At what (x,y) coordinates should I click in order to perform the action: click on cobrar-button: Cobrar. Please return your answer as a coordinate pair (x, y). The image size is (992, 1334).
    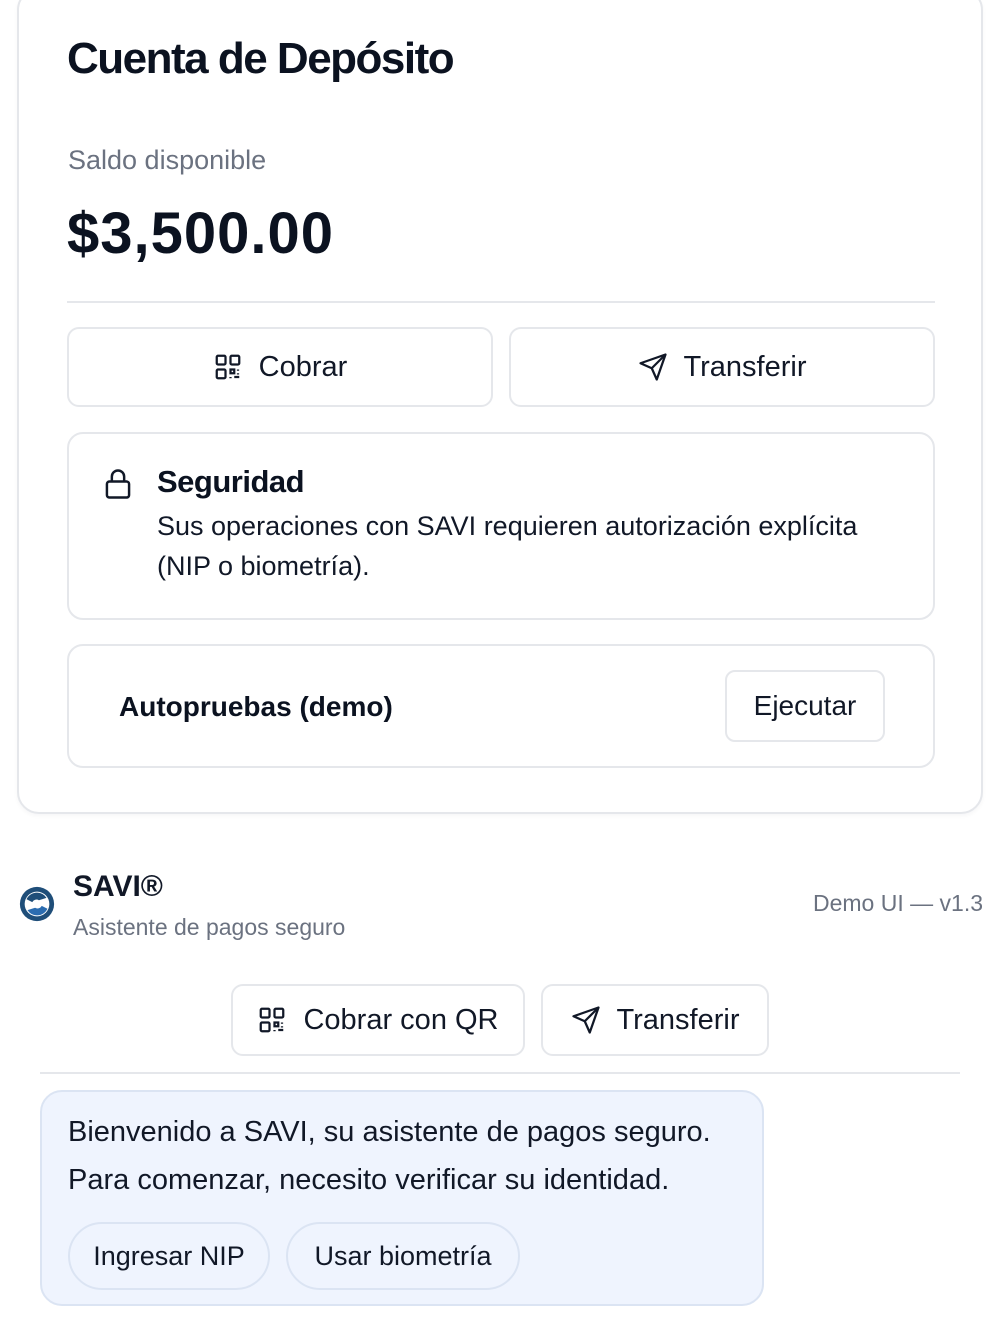
    Looking at the image, I should click on (280, 367).